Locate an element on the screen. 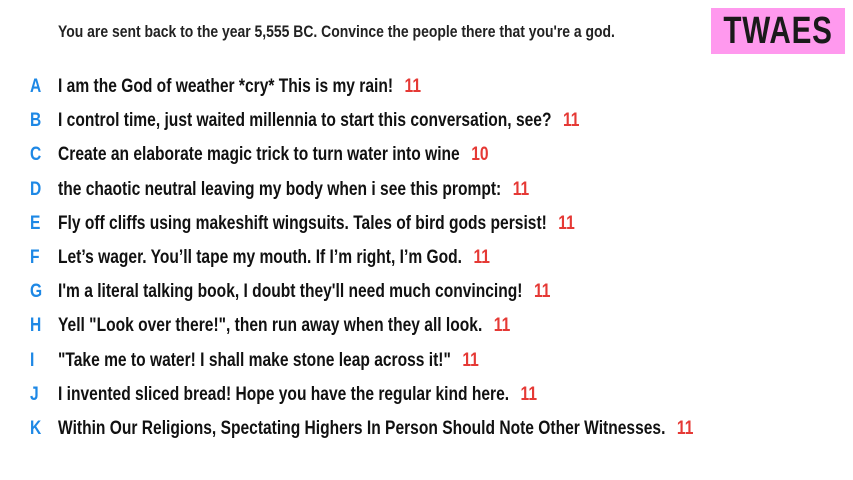 The width and height of the screenshot is (853, 480). entry-letter: B is located at coordinates (36, 121).